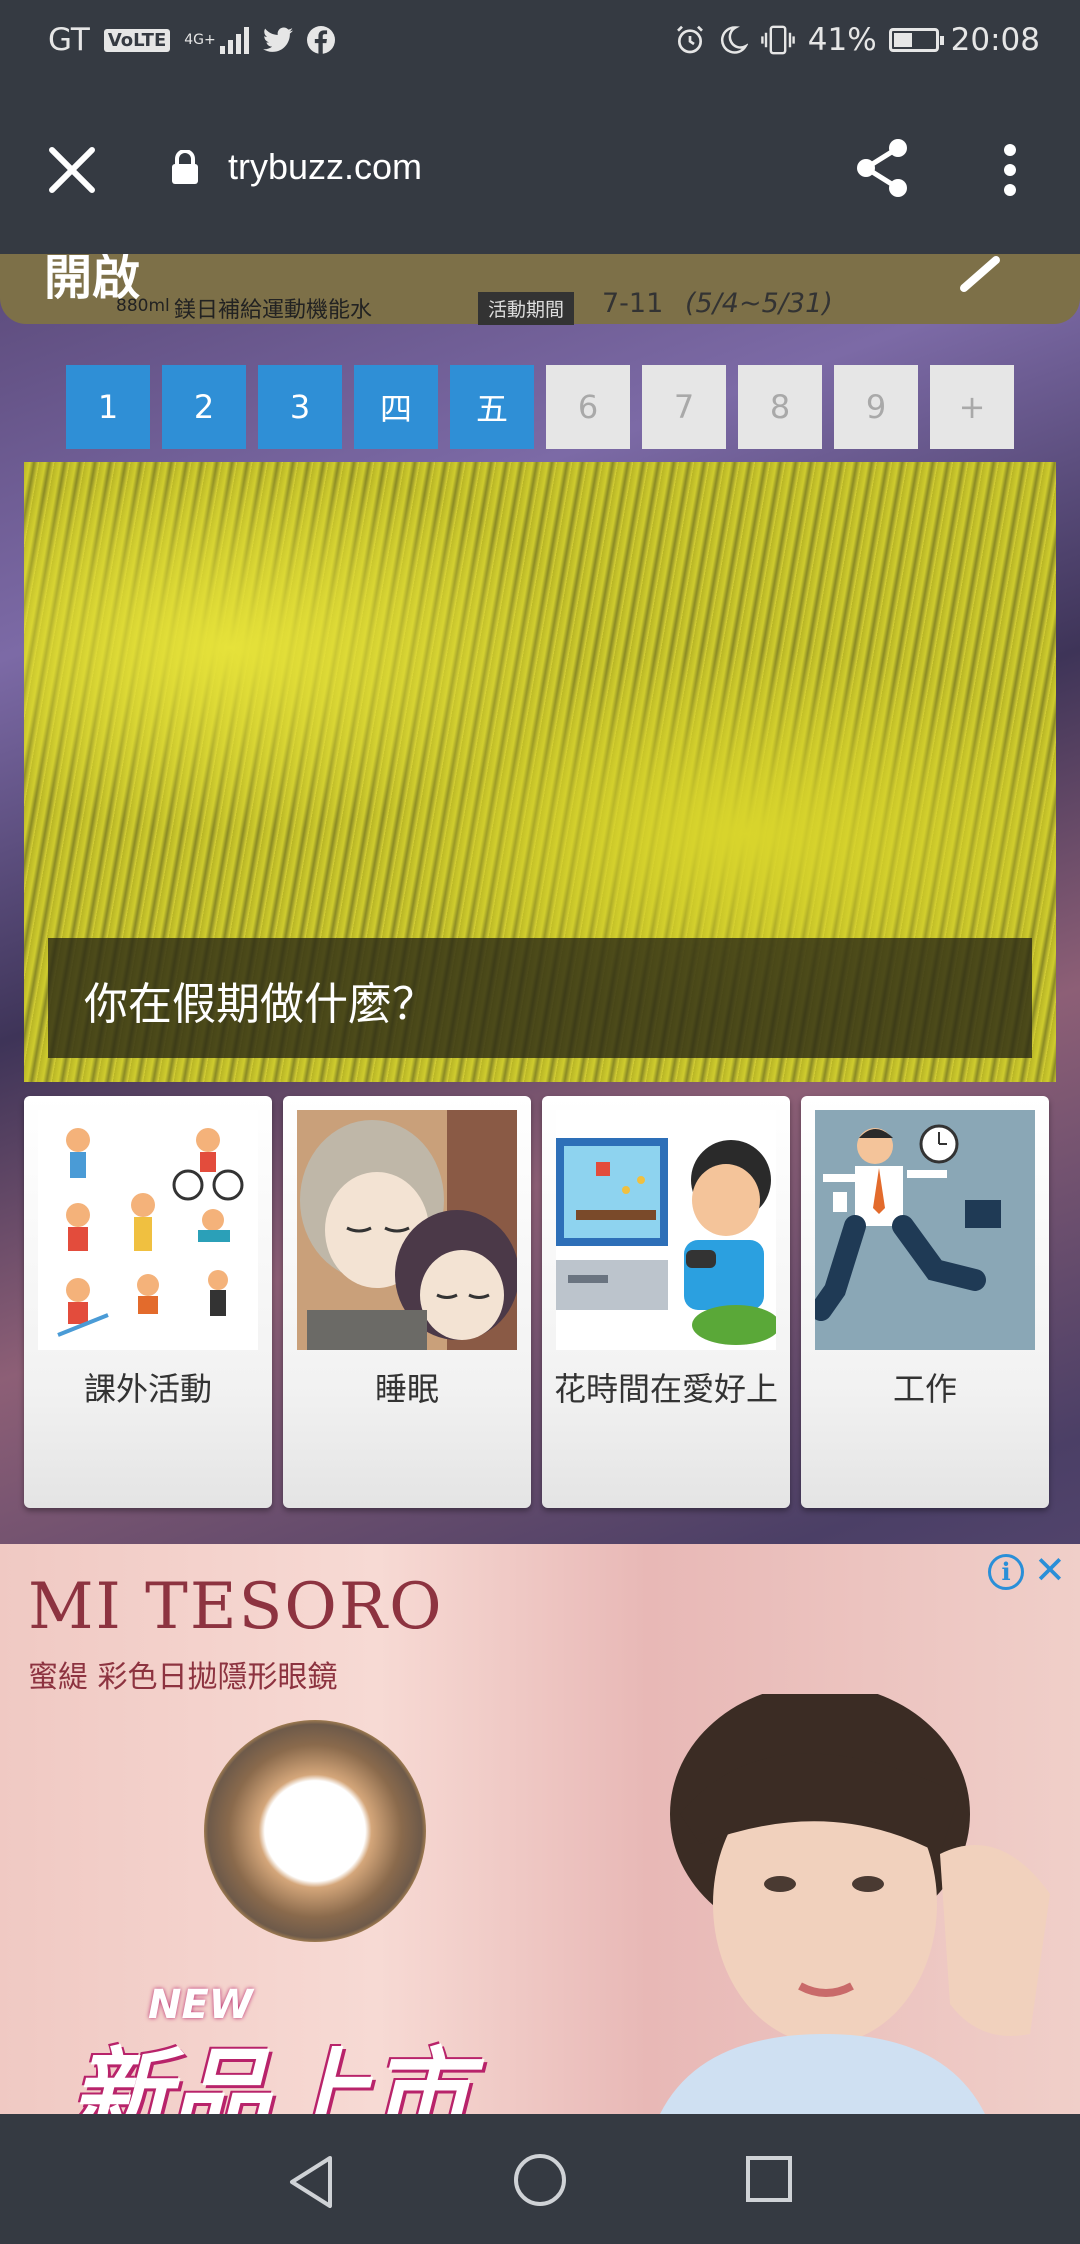 Image resolution: width=1080 pixels, height=2244 pixels. I want to click on browser-toolbar: trybuzz.com, so click(540, 169).